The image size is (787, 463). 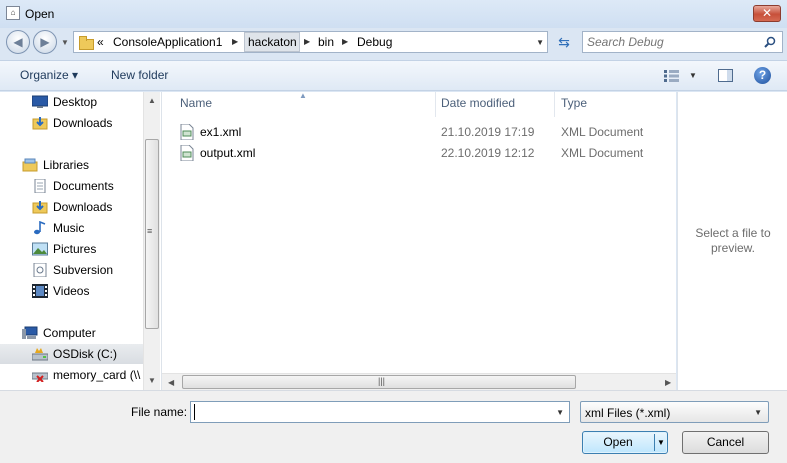 What do you see at coordinates (758, 412) in the screenshot?
I see `file-type-dropdown-icon: ▼` at bounding box center [758, 412].